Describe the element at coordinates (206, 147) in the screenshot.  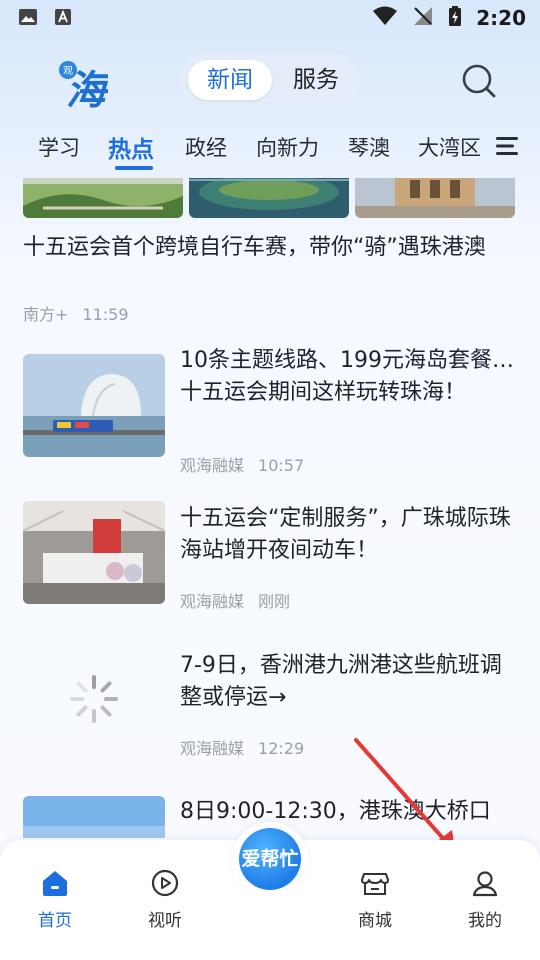
I see `tab-politics-economy: 政经` at that location.